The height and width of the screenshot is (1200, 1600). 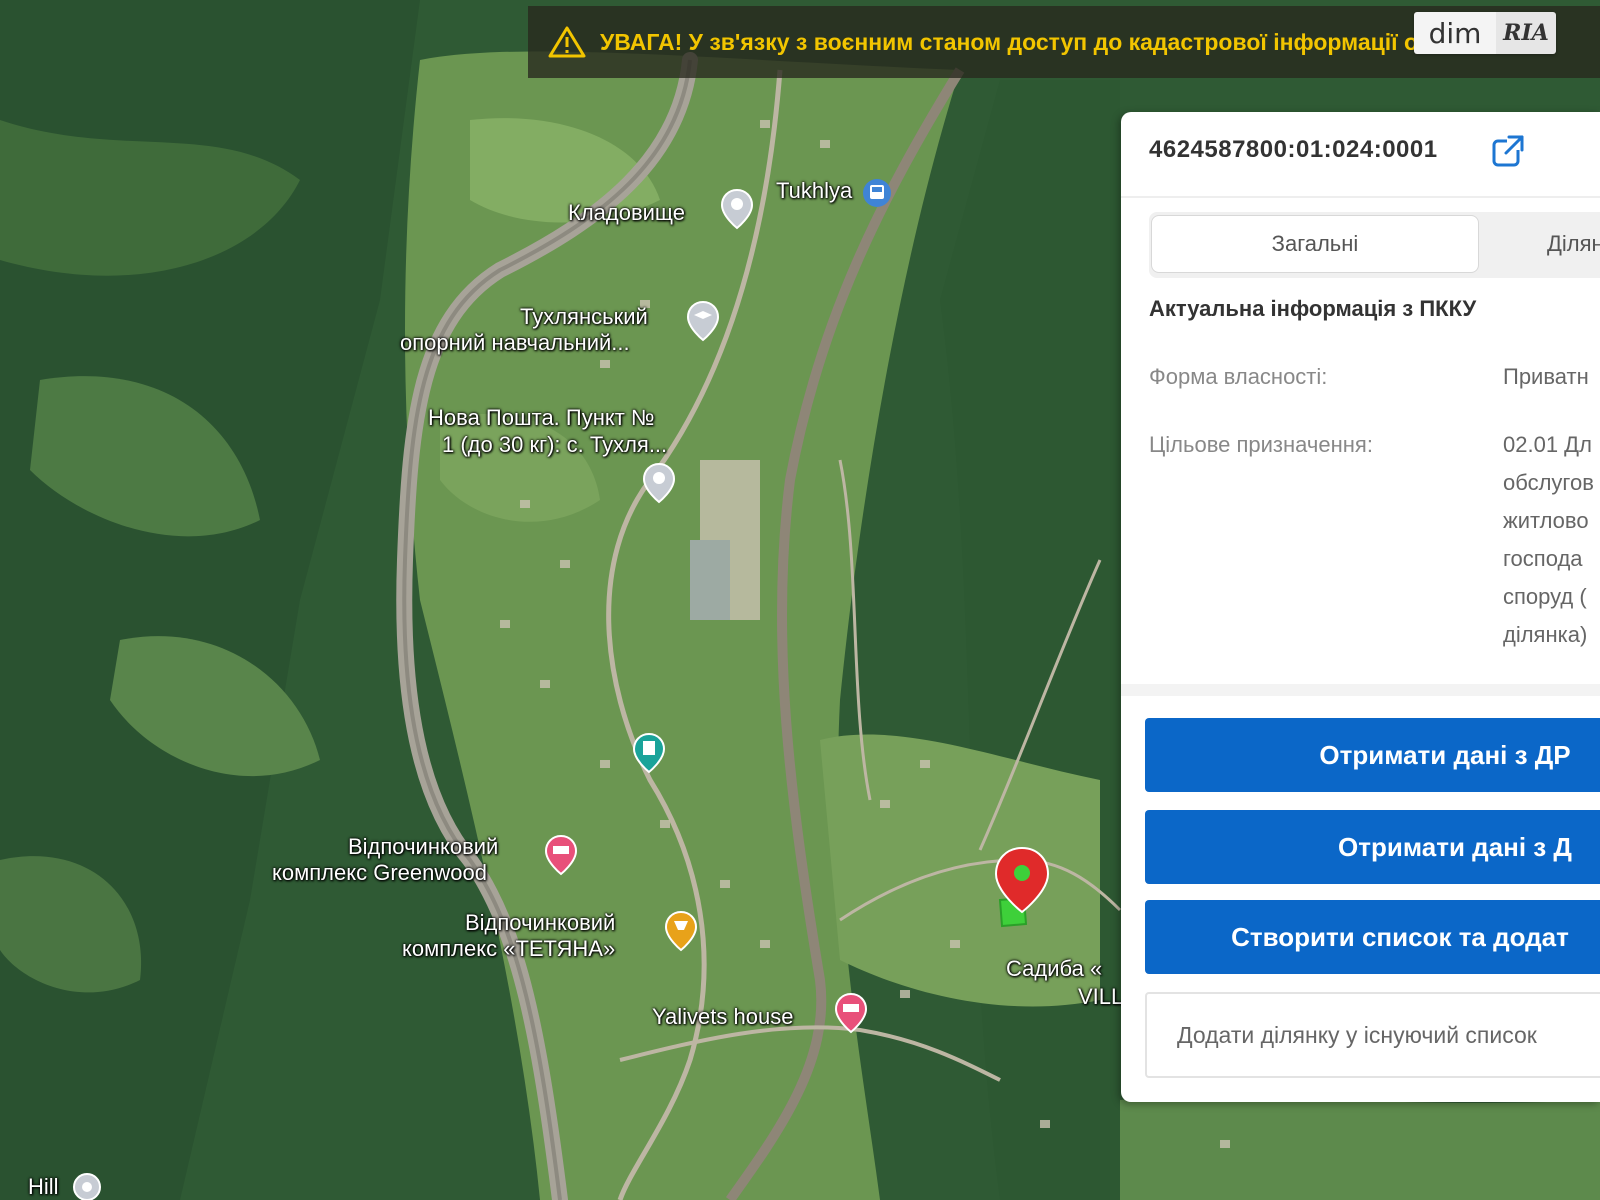 What do you see at coordinates (87, 1186) in the screenshot?
I see `place-pin-icon` at bounding box center [87, 1186].